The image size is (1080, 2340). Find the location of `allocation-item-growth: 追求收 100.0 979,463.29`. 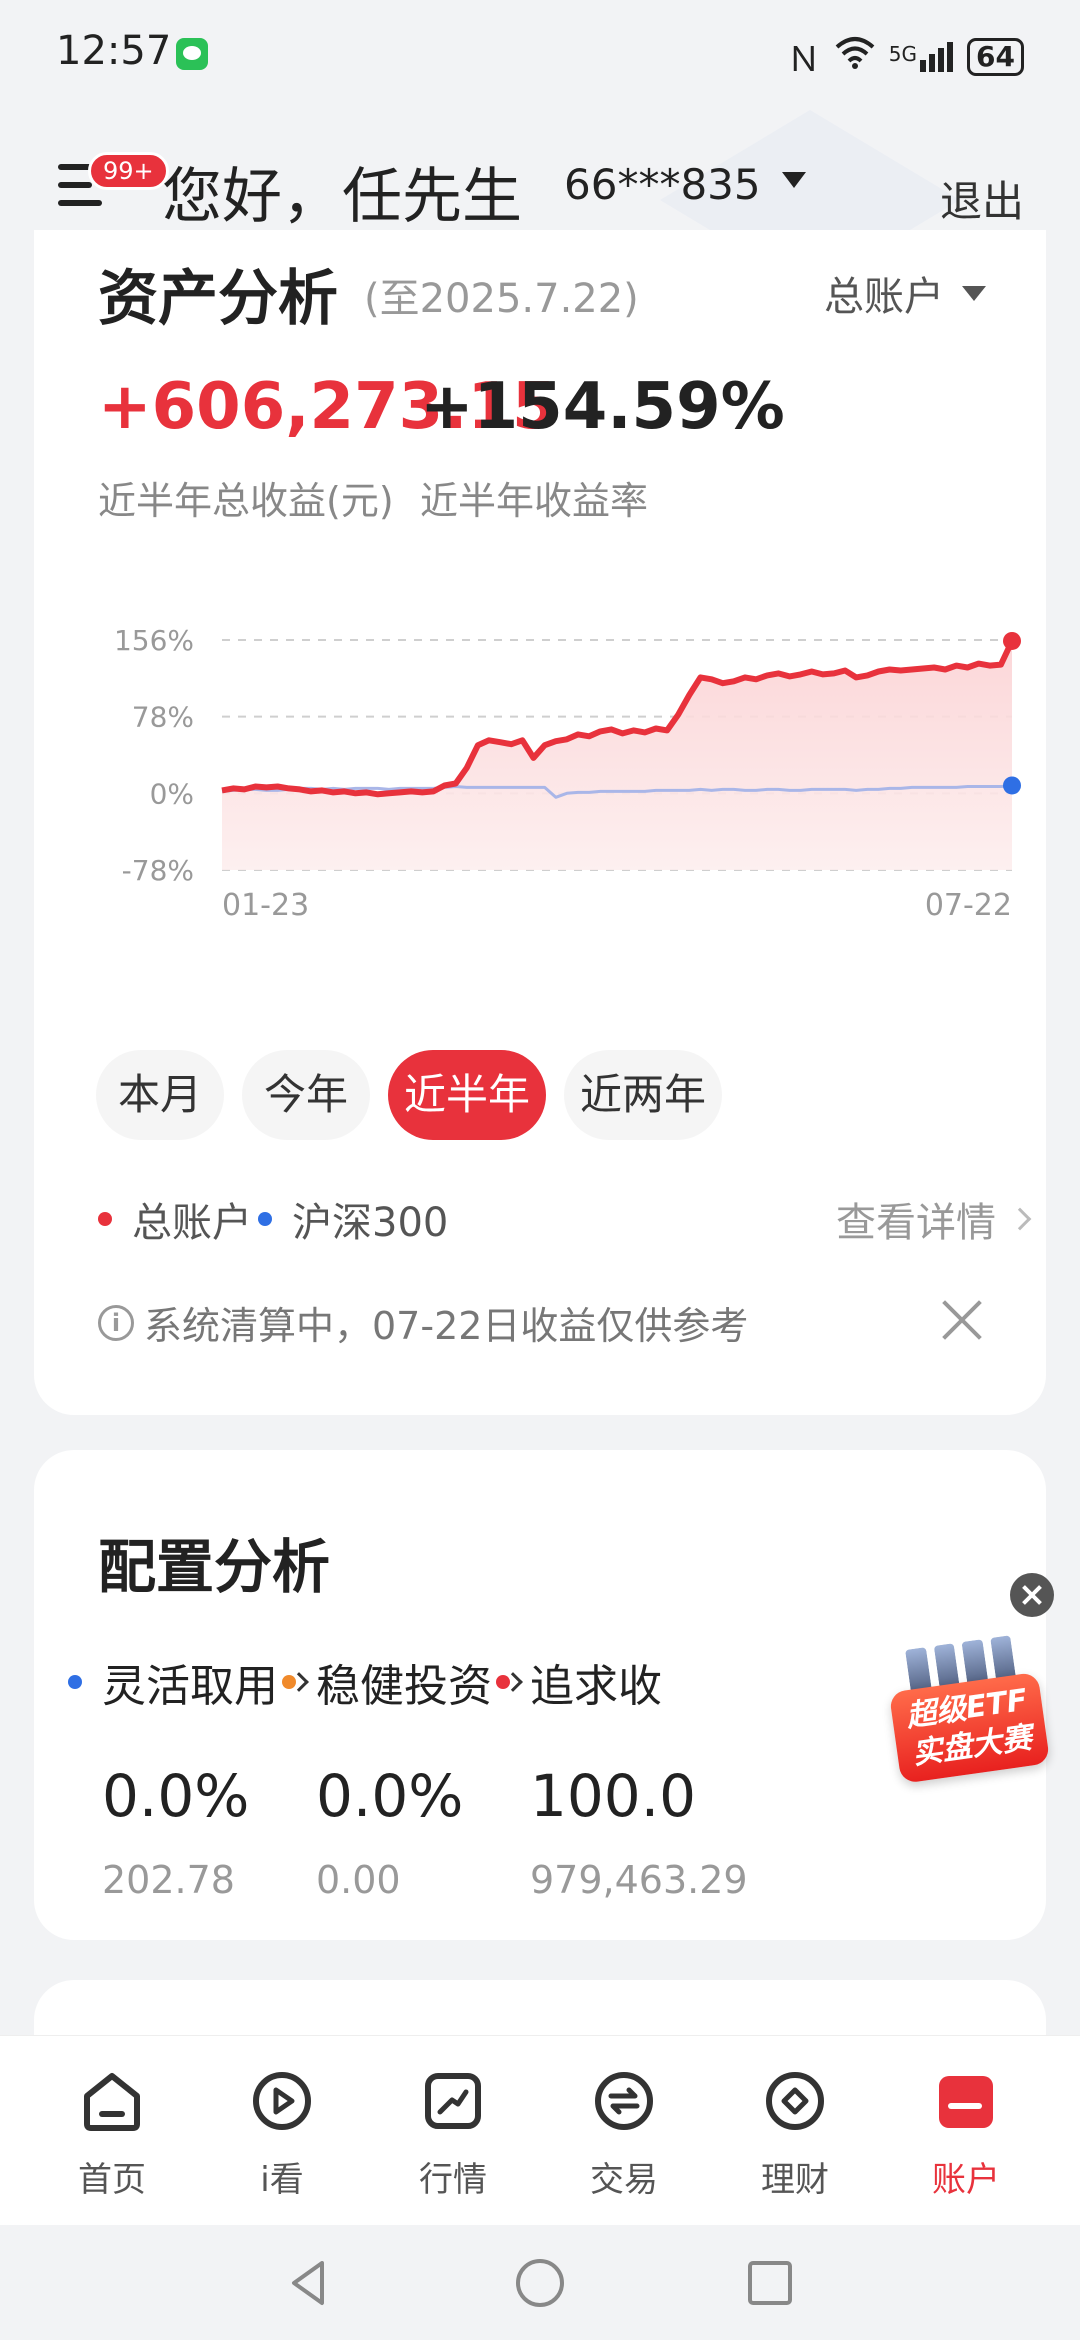

allocation-item-growth: 追求收 100.0 979,463.29 is located at coordinates (656, 1776).